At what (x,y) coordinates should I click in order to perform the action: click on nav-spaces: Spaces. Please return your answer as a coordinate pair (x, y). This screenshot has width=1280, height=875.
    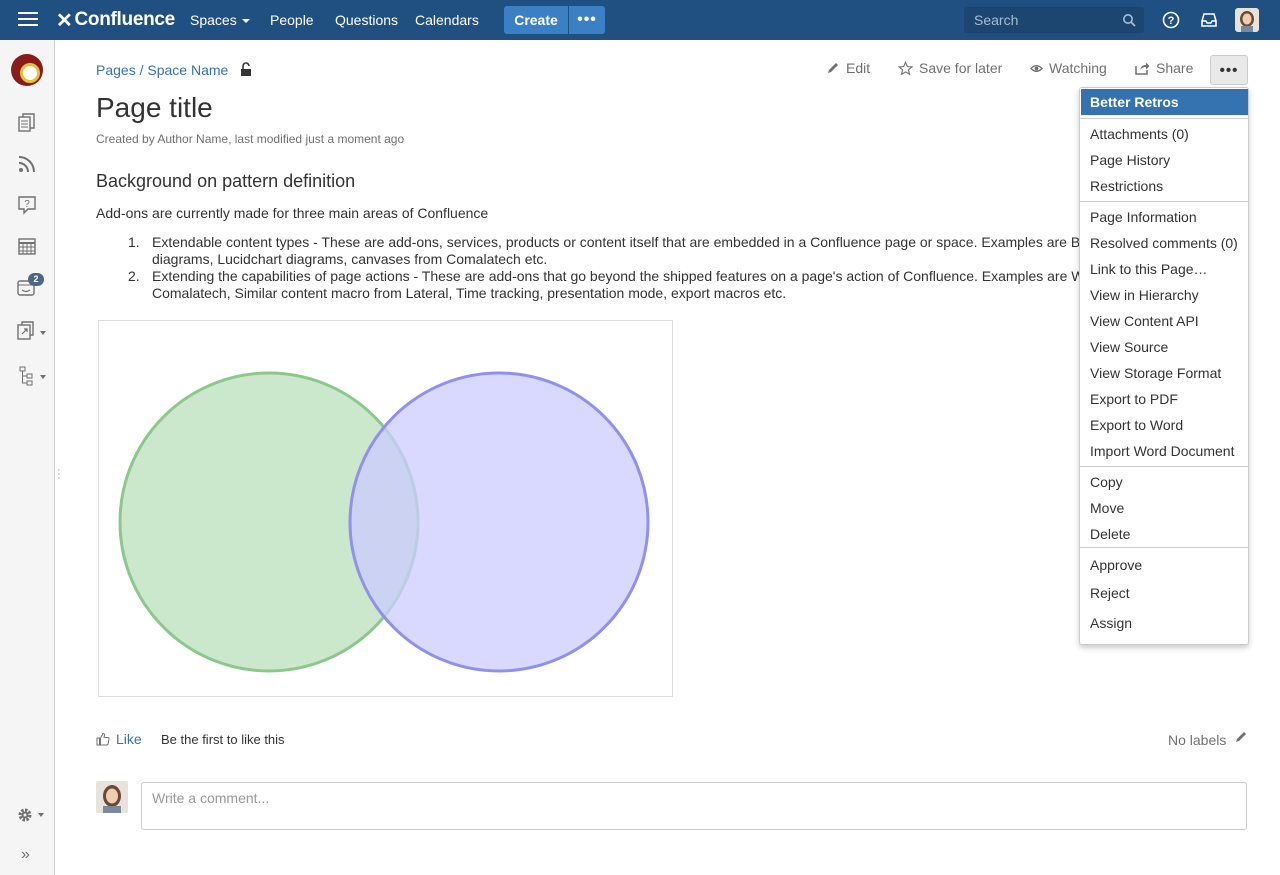
    Looking at the image, I should click on (220, 20).